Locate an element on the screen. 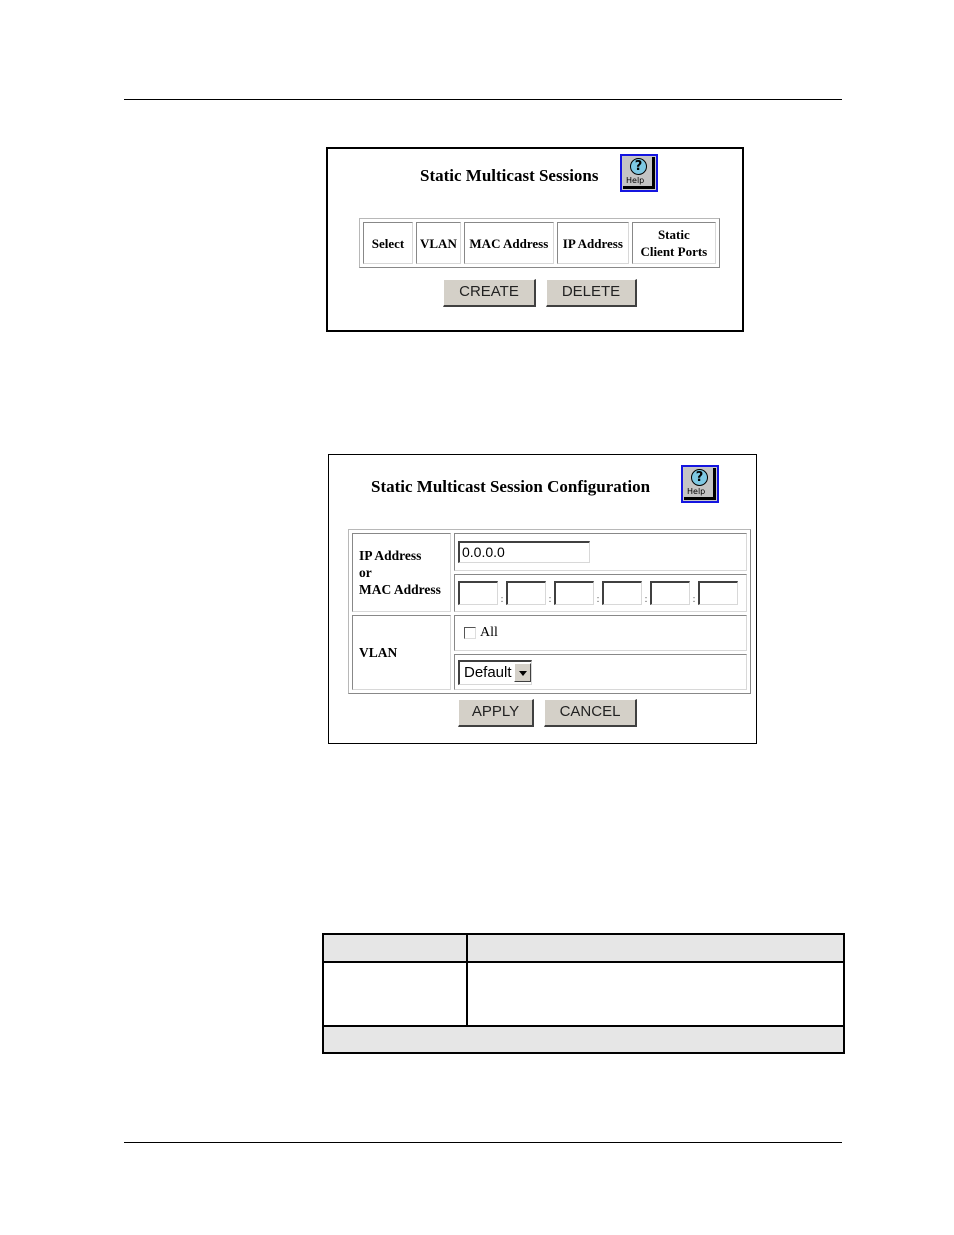 The height and width of the screenshot is (1235, 954). footer-cell is located at coordinates (583, 1039).